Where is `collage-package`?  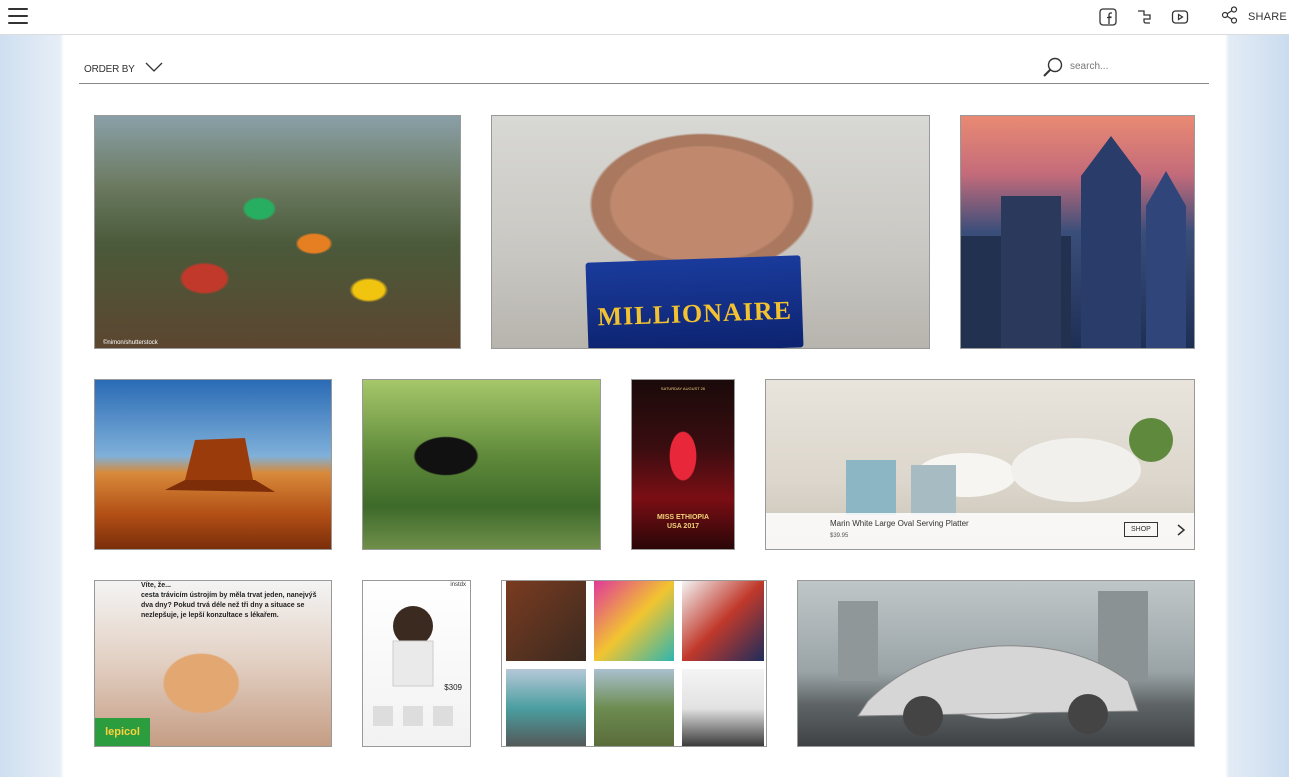 collage-package is located at coordinates (723, 707).